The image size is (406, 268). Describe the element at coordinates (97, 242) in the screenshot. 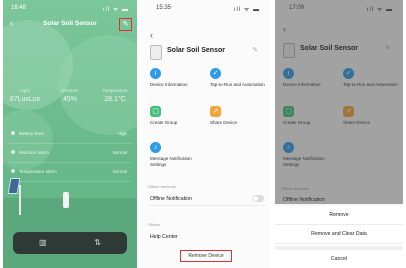

I see `settings-sliders-icon: ⇅` at that location.